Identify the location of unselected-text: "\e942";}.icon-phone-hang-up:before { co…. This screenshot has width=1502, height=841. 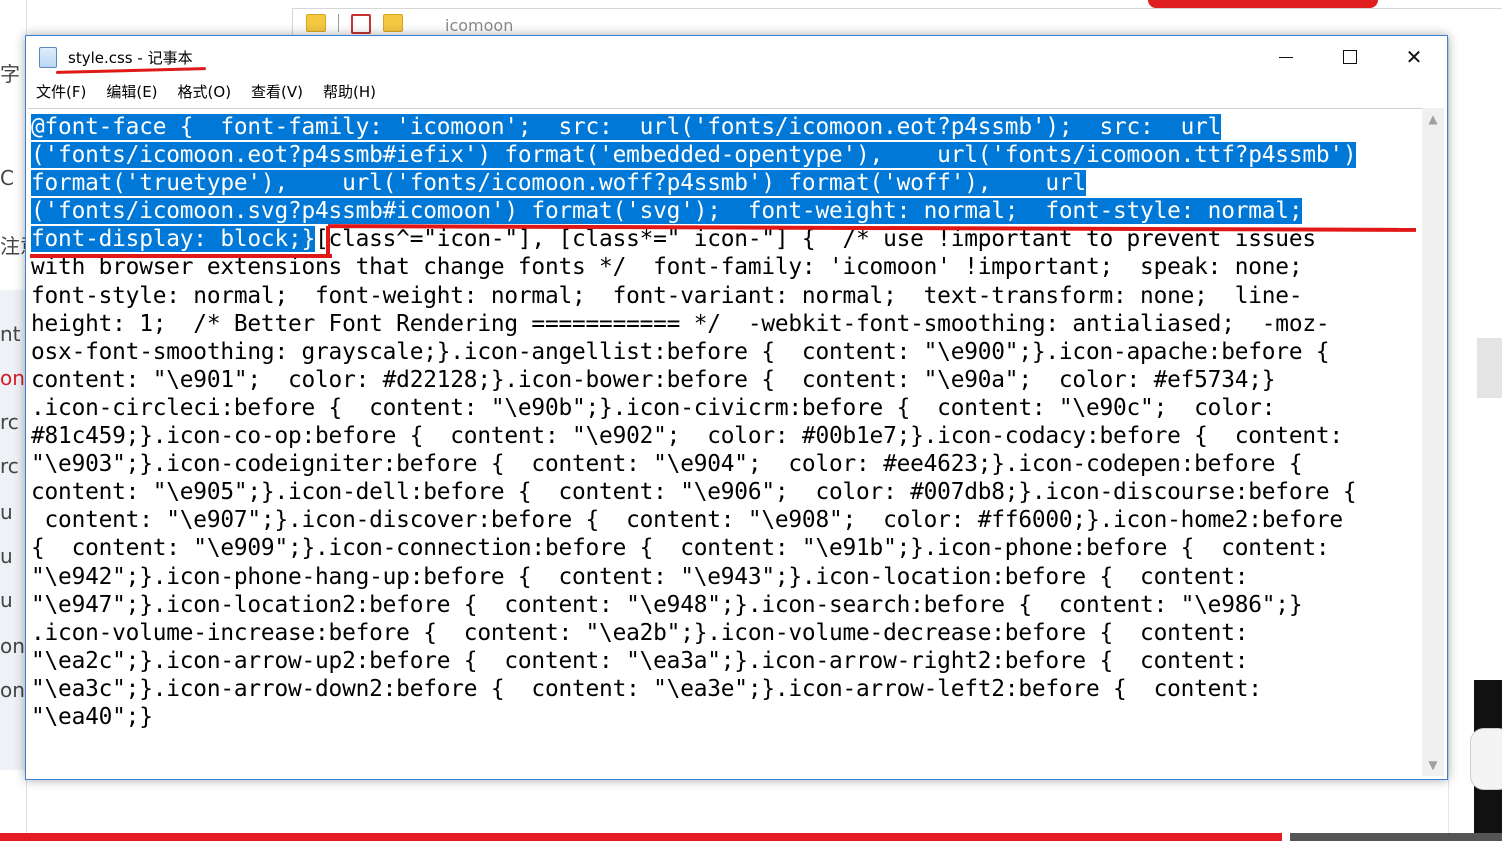
(639, 577).